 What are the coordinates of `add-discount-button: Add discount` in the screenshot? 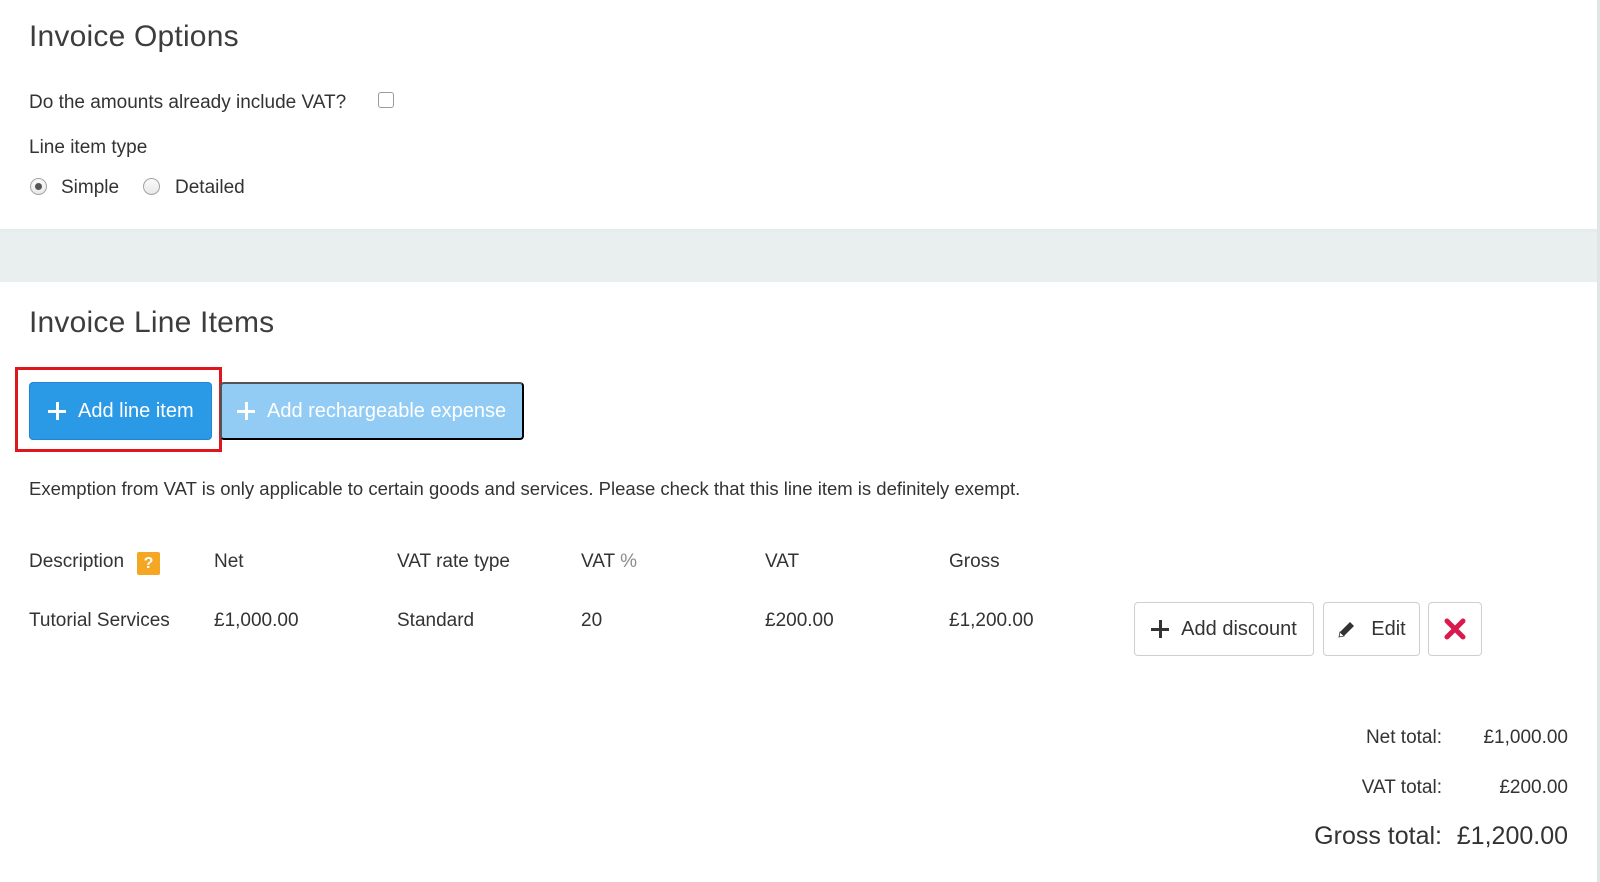 It's located at (1224, 629).